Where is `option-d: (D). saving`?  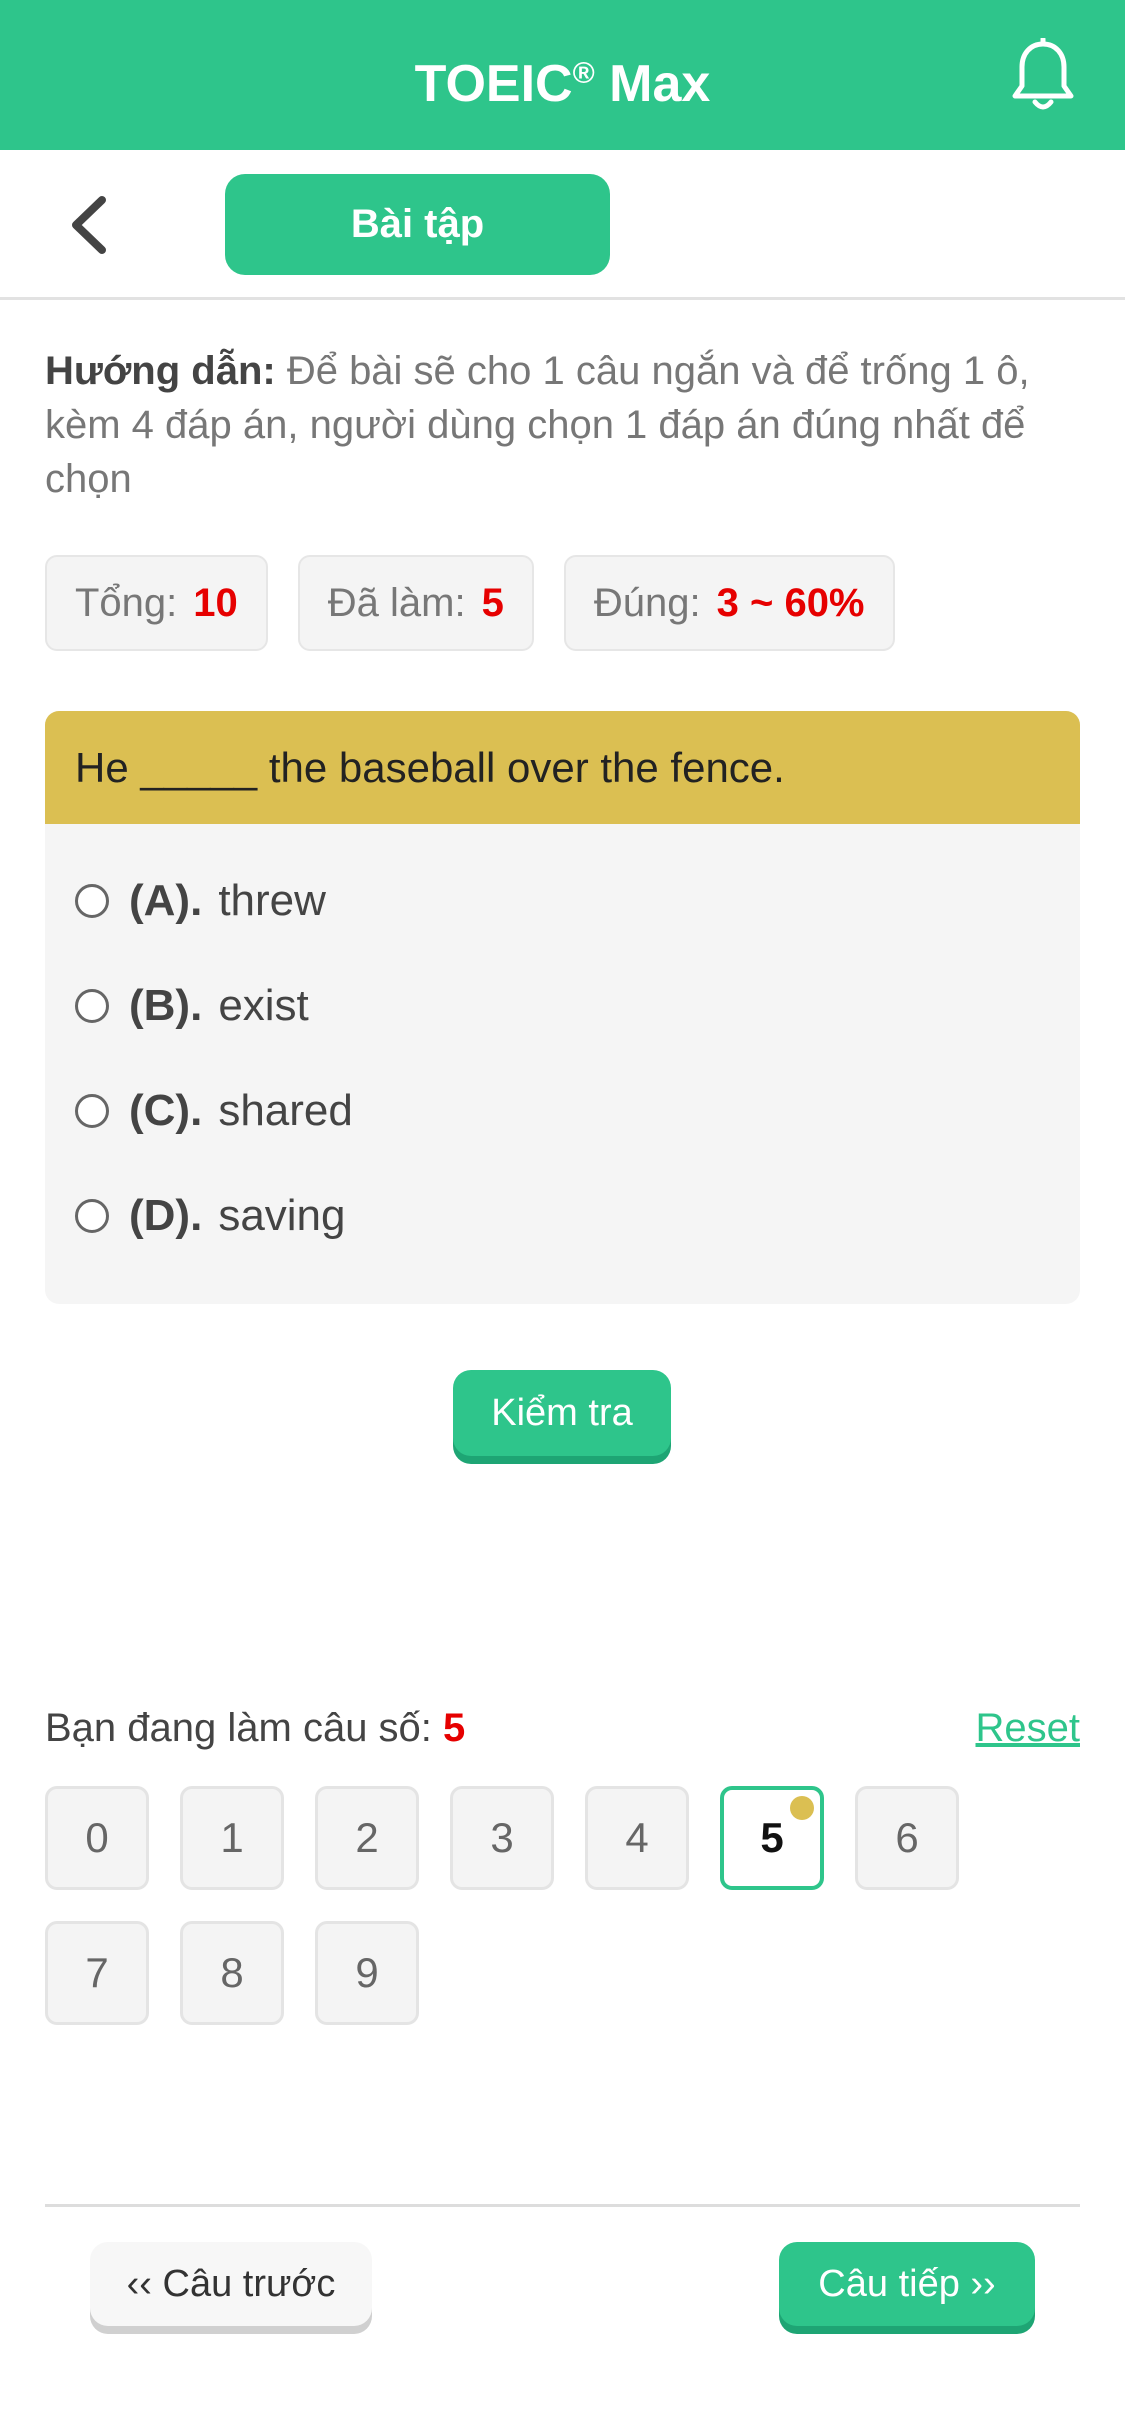 option-d: (D). saving is located at coordinates (562, 1215).